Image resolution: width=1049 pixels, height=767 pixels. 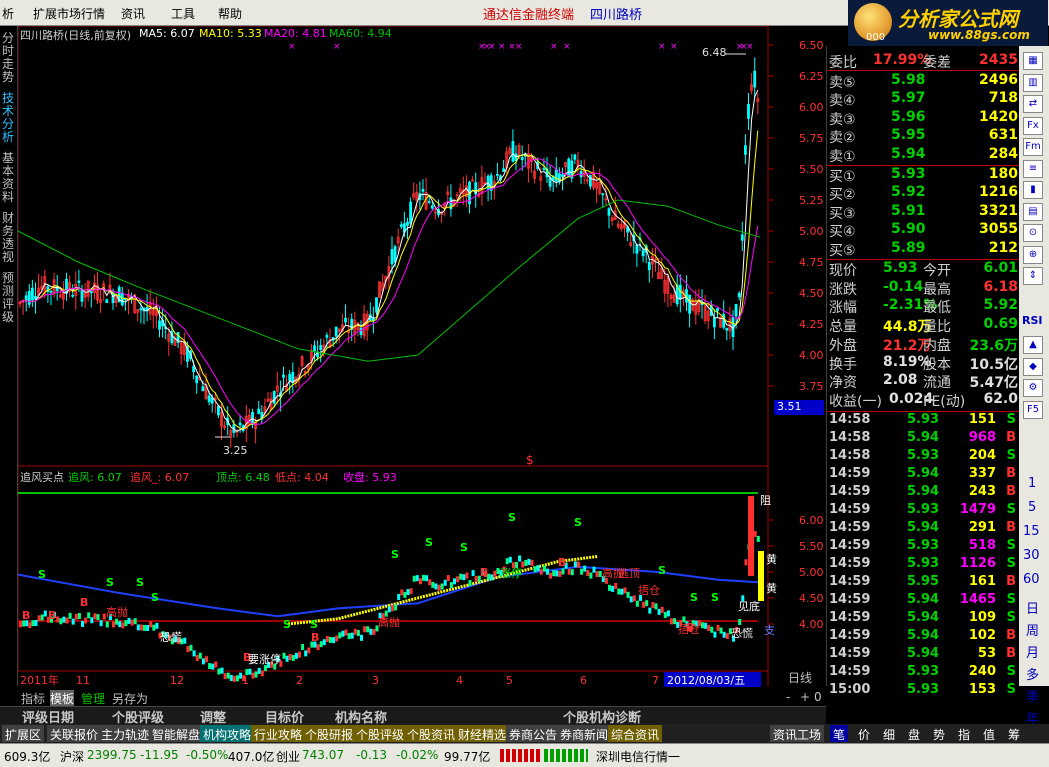 I want to click on ext-tab: 行业攻略, so click(x=278, y=733).